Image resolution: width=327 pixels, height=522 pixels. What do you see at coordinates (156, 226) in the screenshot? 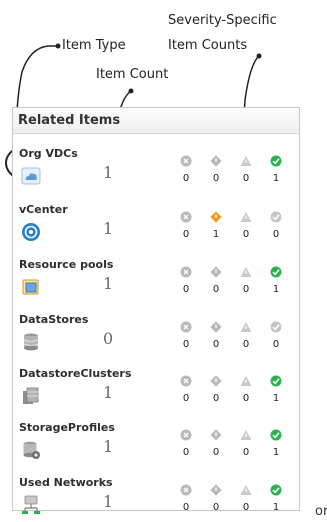
I see `list-item: vCenter 1 0 1 0 0` at bounding box center [156, 226].